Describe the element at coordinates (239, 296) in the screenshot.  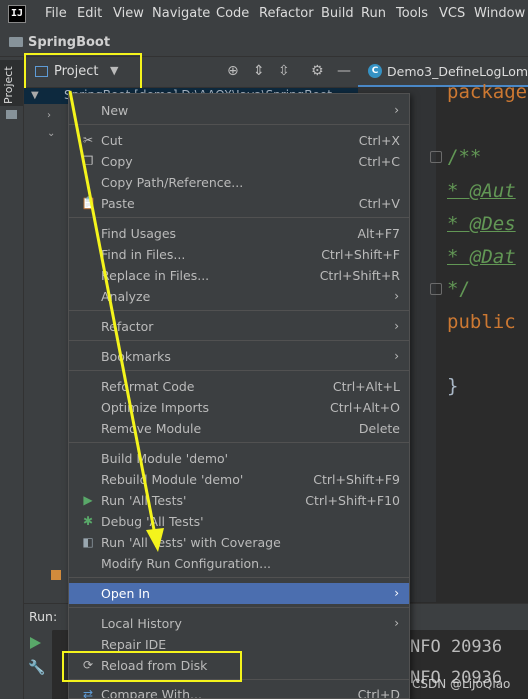
I see `menu-item-analyze: Analyze ›` at that location.